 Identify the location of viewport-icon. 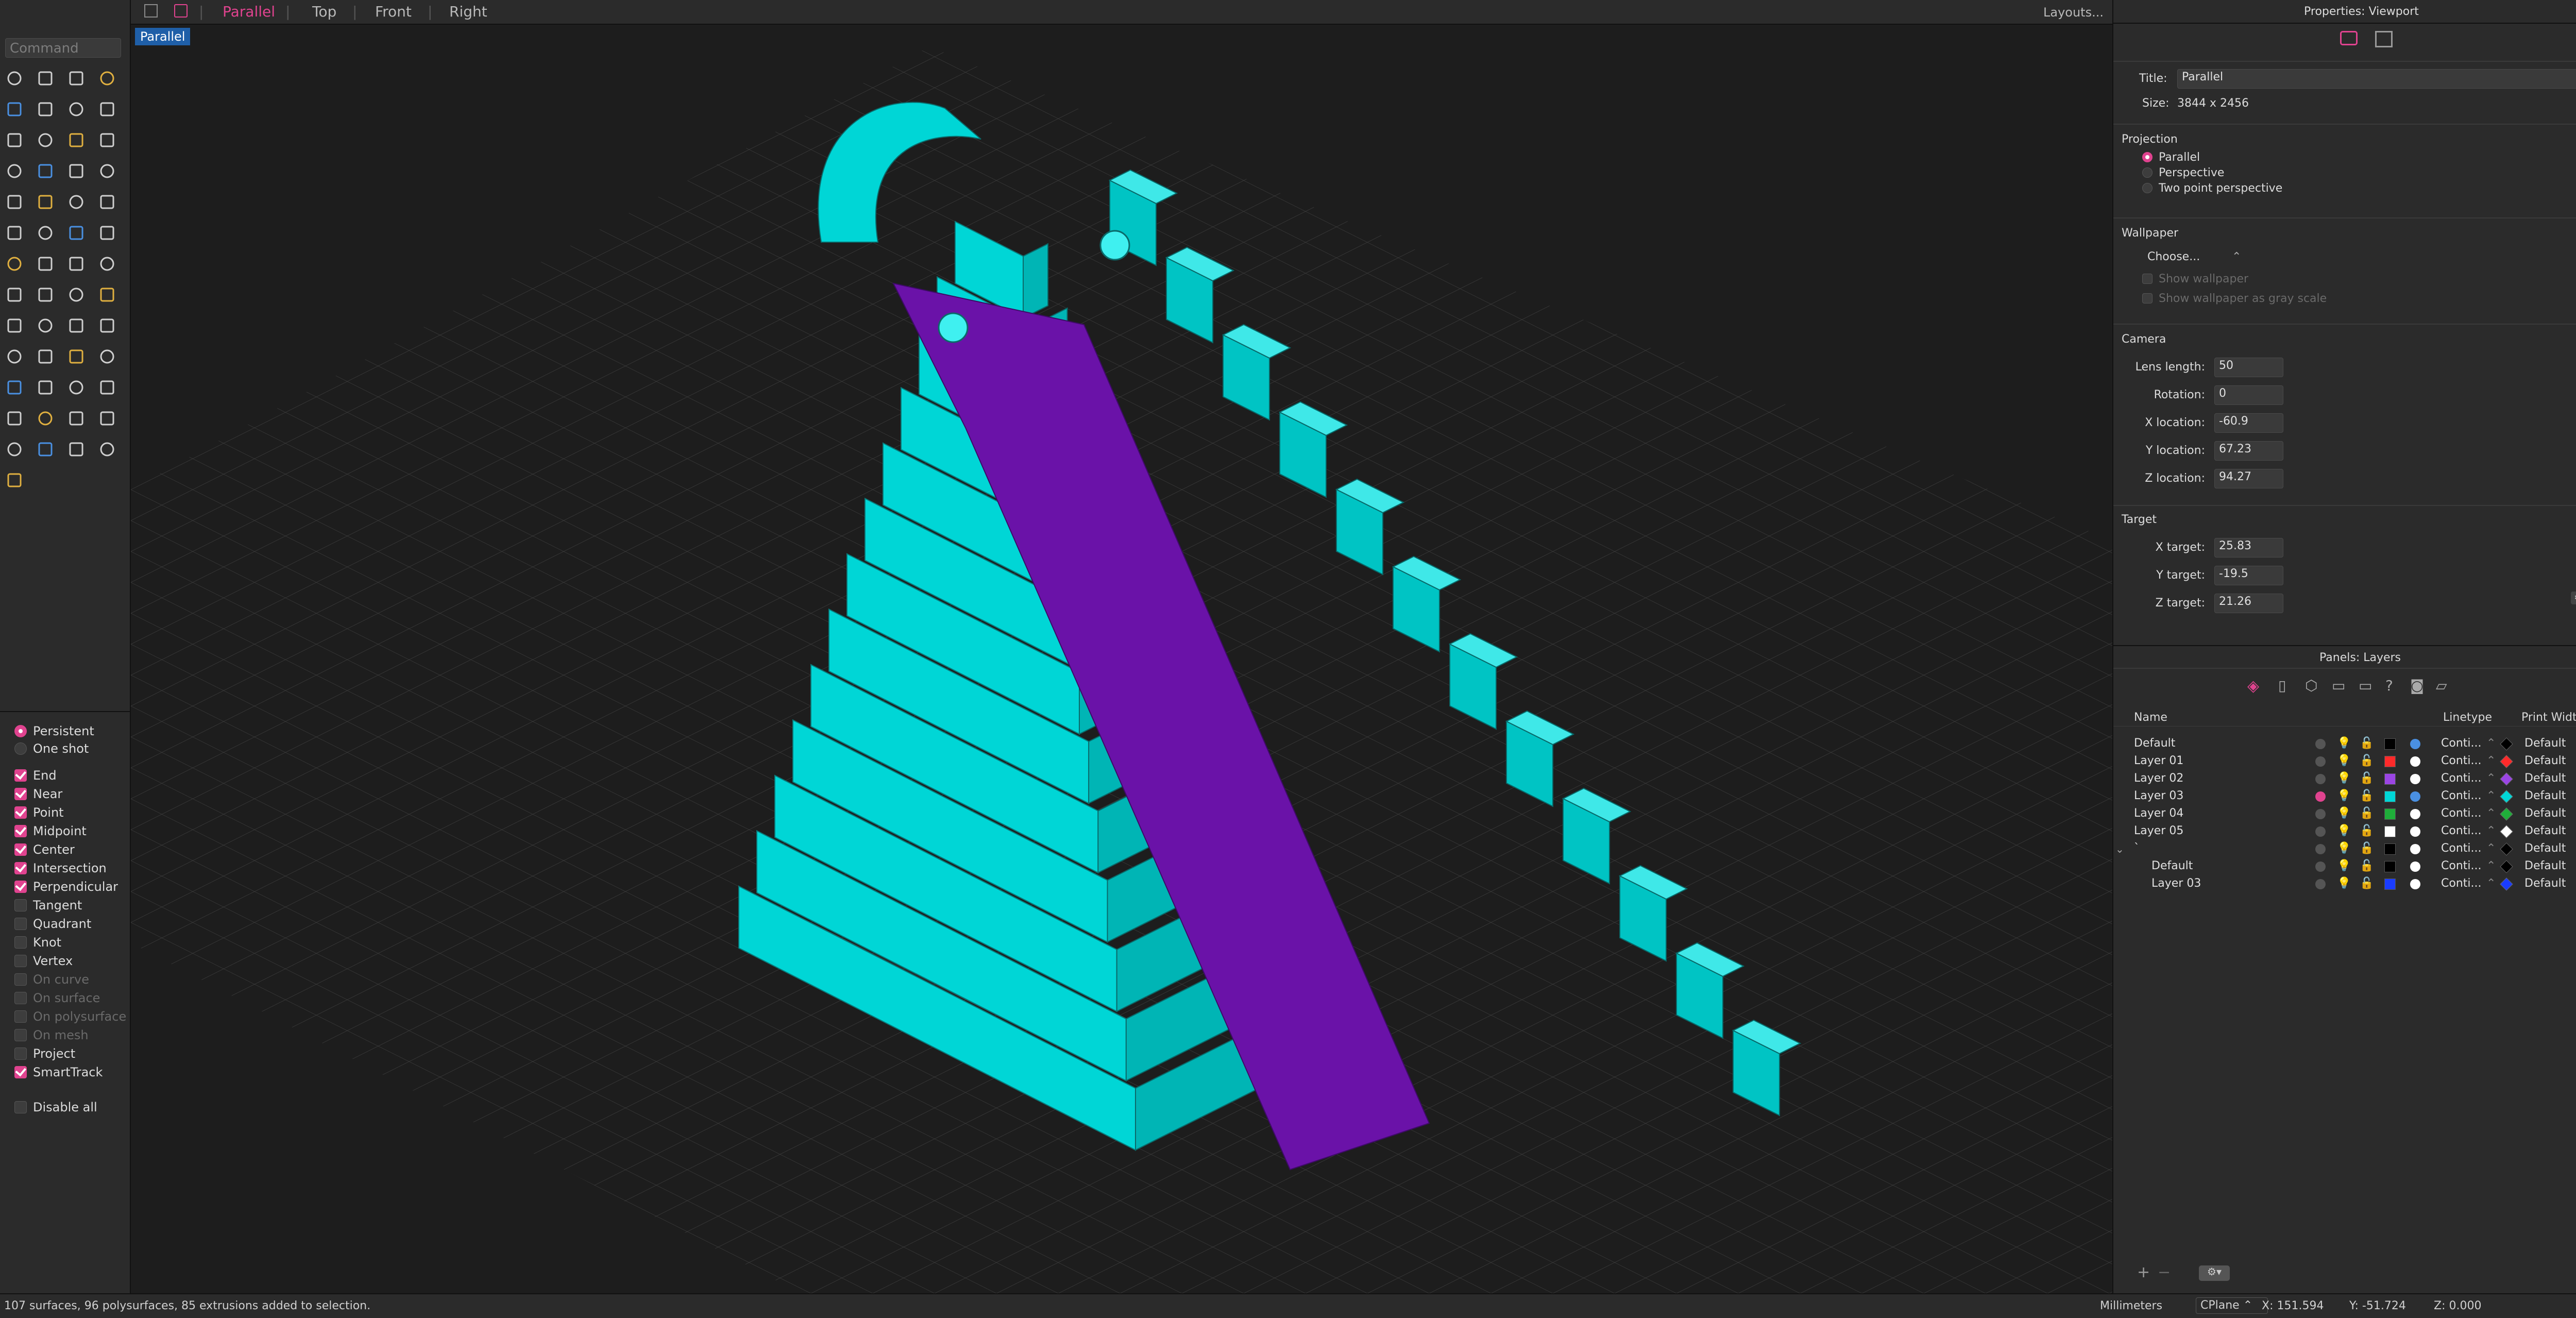
(2384, 39).